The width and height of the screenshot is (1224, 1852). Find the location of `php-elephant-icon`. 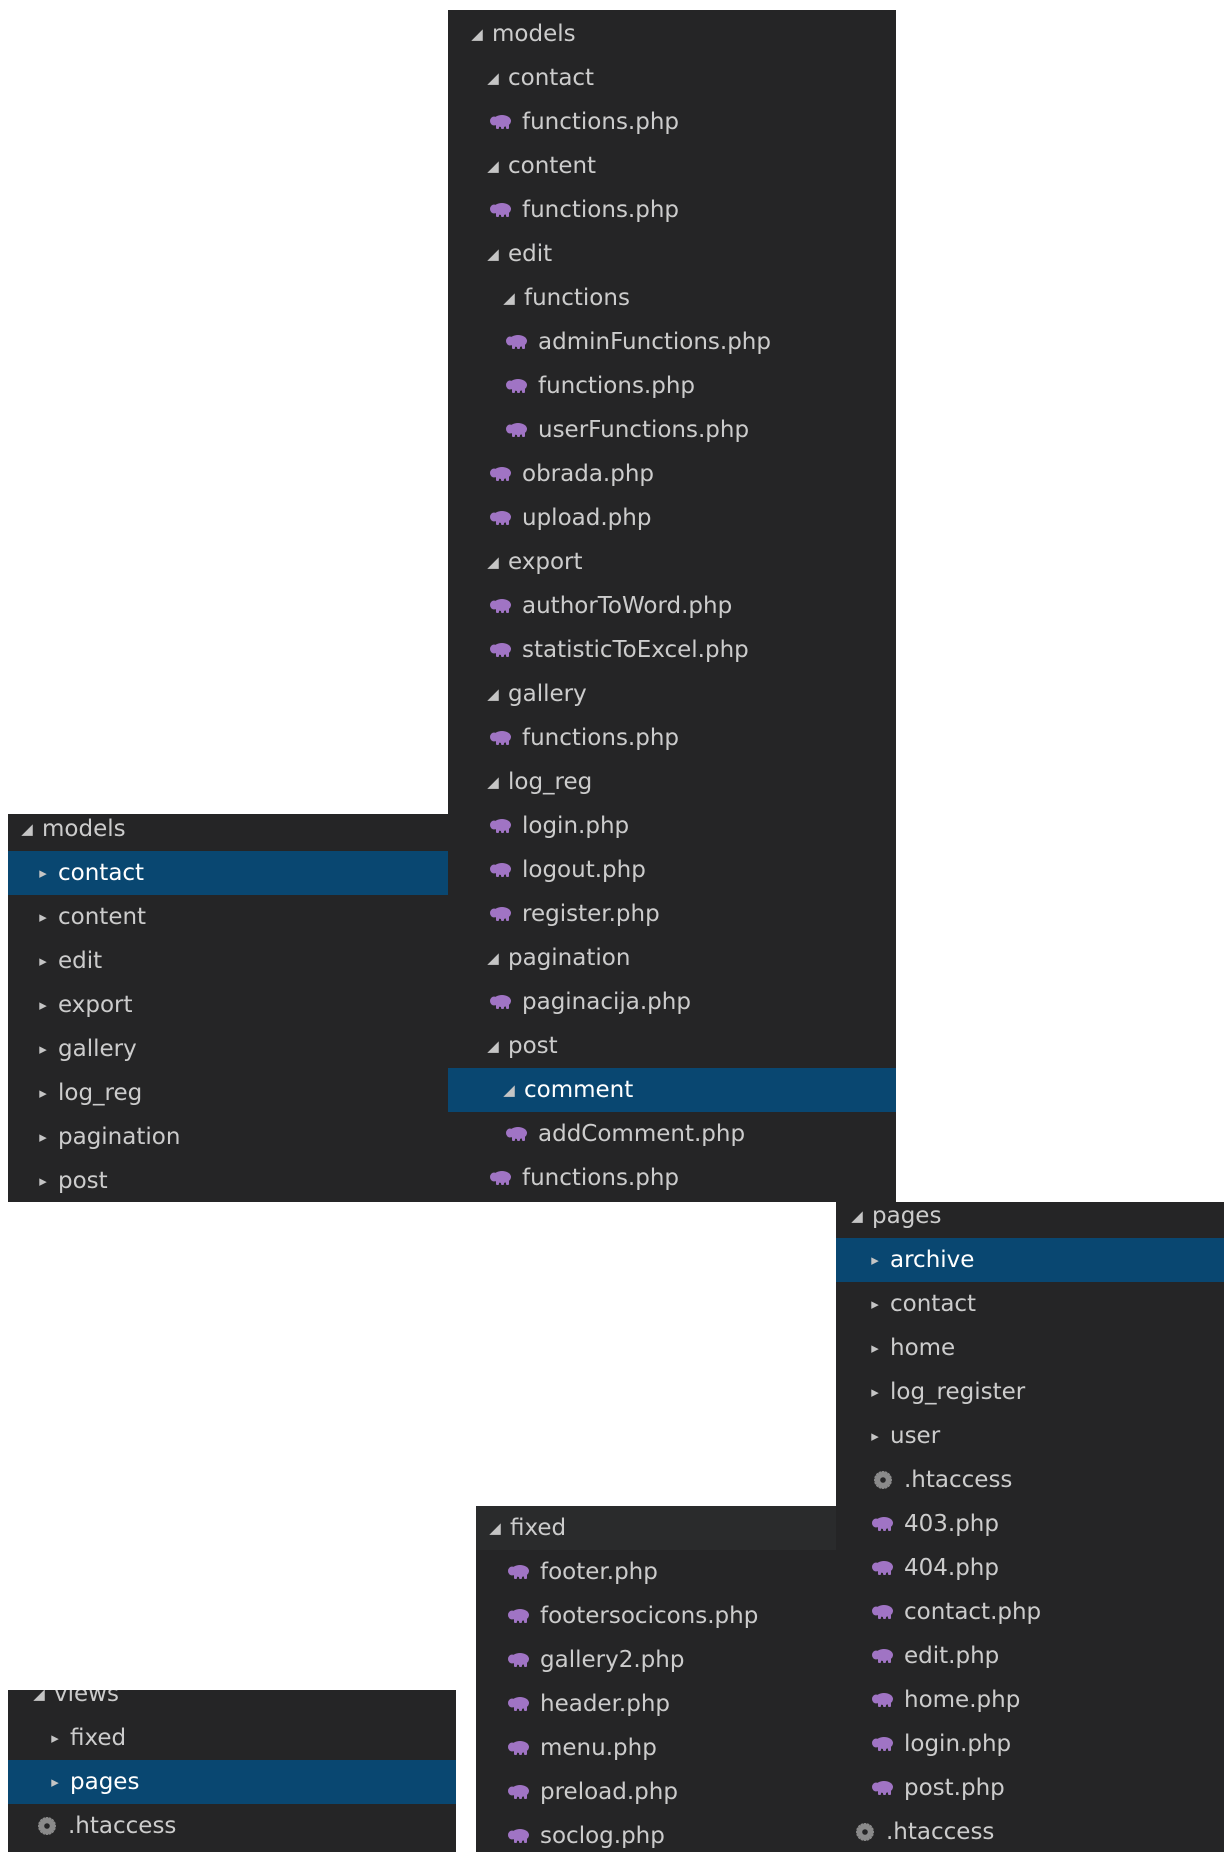

php-elephant-icon is located at coordinates (883, 1612).